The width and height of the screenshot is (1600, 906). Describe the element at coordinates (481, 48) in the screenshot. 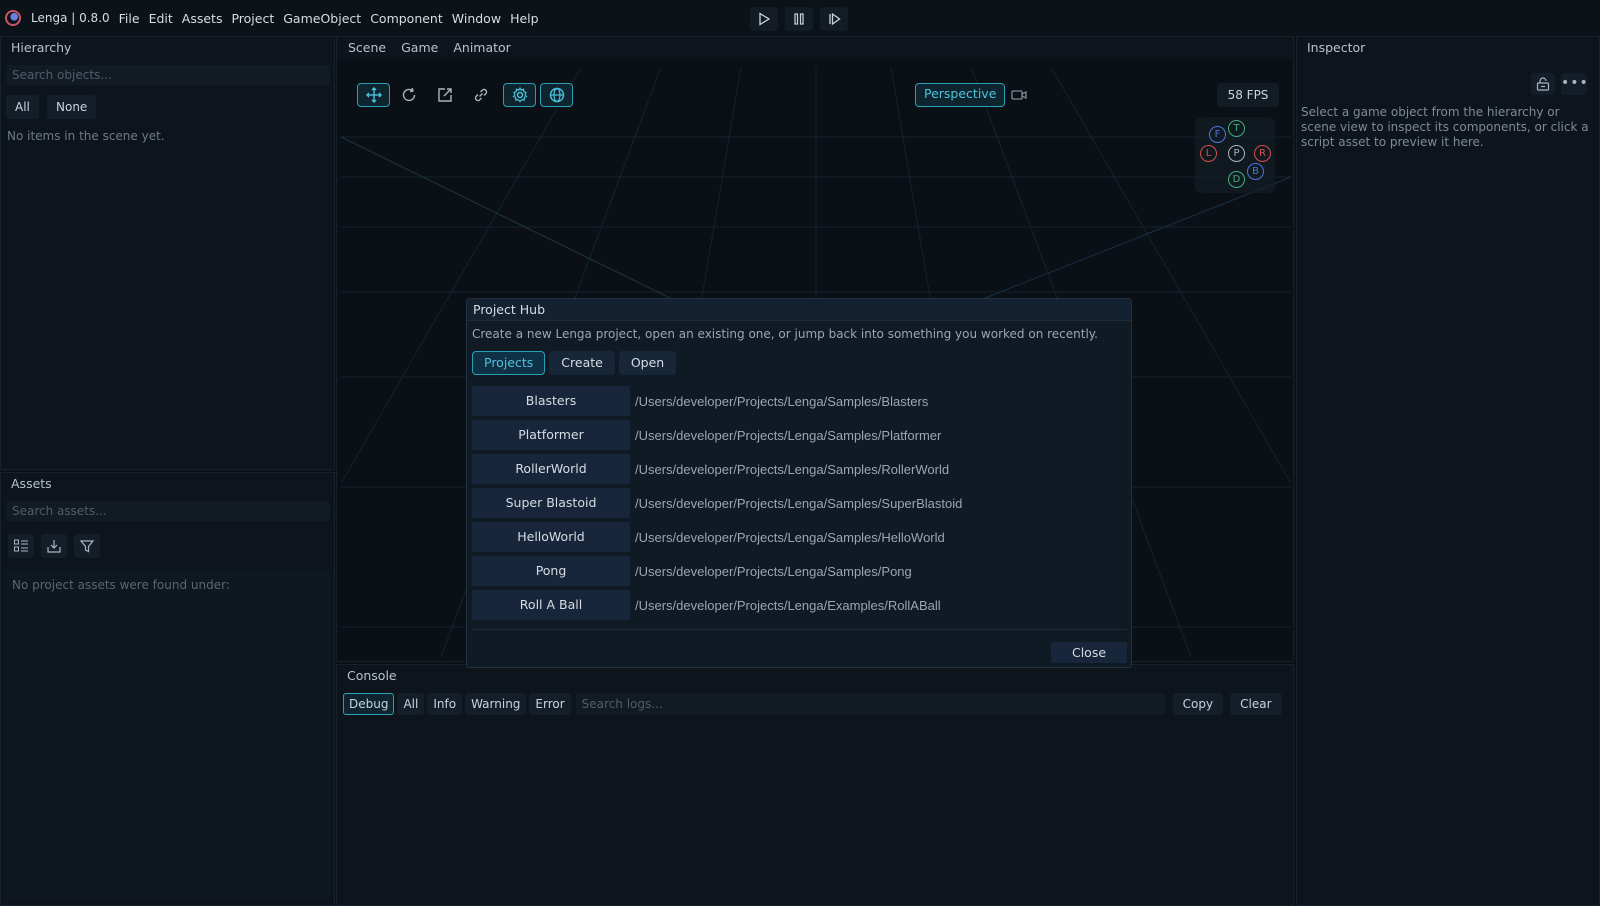

I see `tab-animator: Animator` at that location.